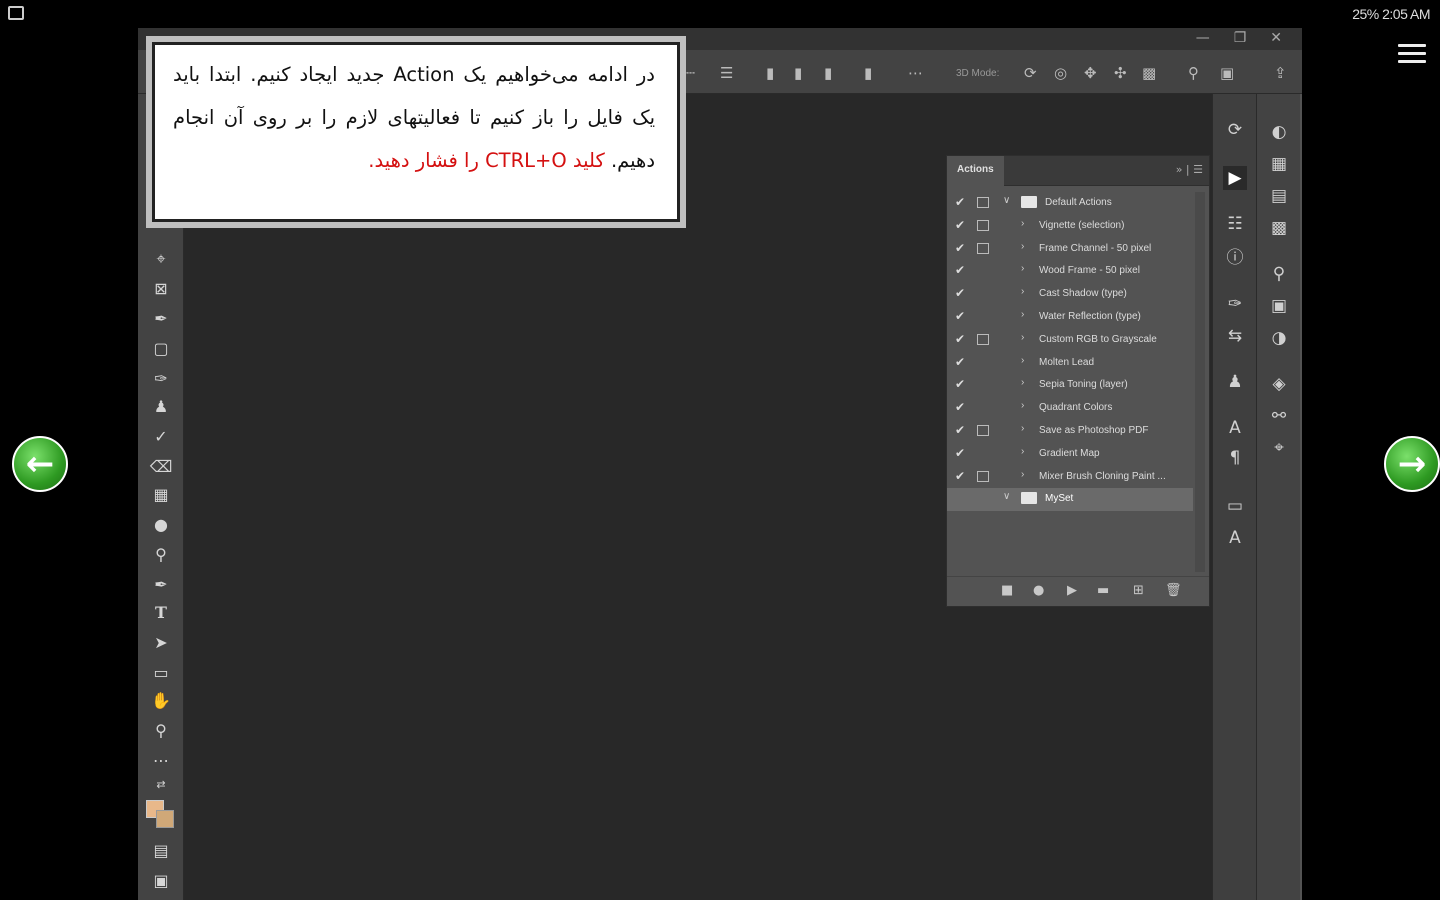  Describe the element at coordinates (1279, 274) in the screenshot. I see `learn-panel-icon: ⚲` at that location.